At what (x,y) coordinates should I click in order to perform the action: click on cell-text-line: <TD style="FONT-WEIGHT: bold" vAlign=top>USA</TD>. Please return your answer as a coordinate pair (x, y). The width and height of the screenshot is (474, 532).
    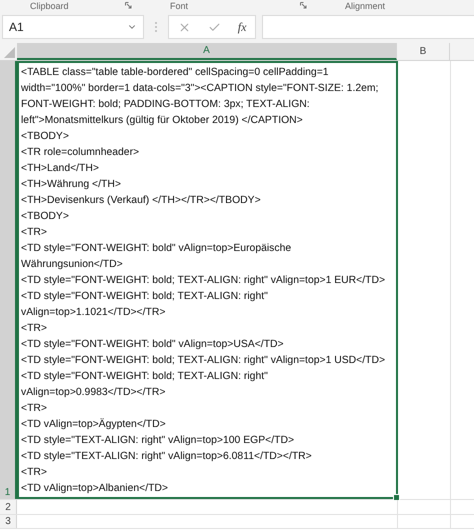
    Looking at the image, I should click on (153, 345).